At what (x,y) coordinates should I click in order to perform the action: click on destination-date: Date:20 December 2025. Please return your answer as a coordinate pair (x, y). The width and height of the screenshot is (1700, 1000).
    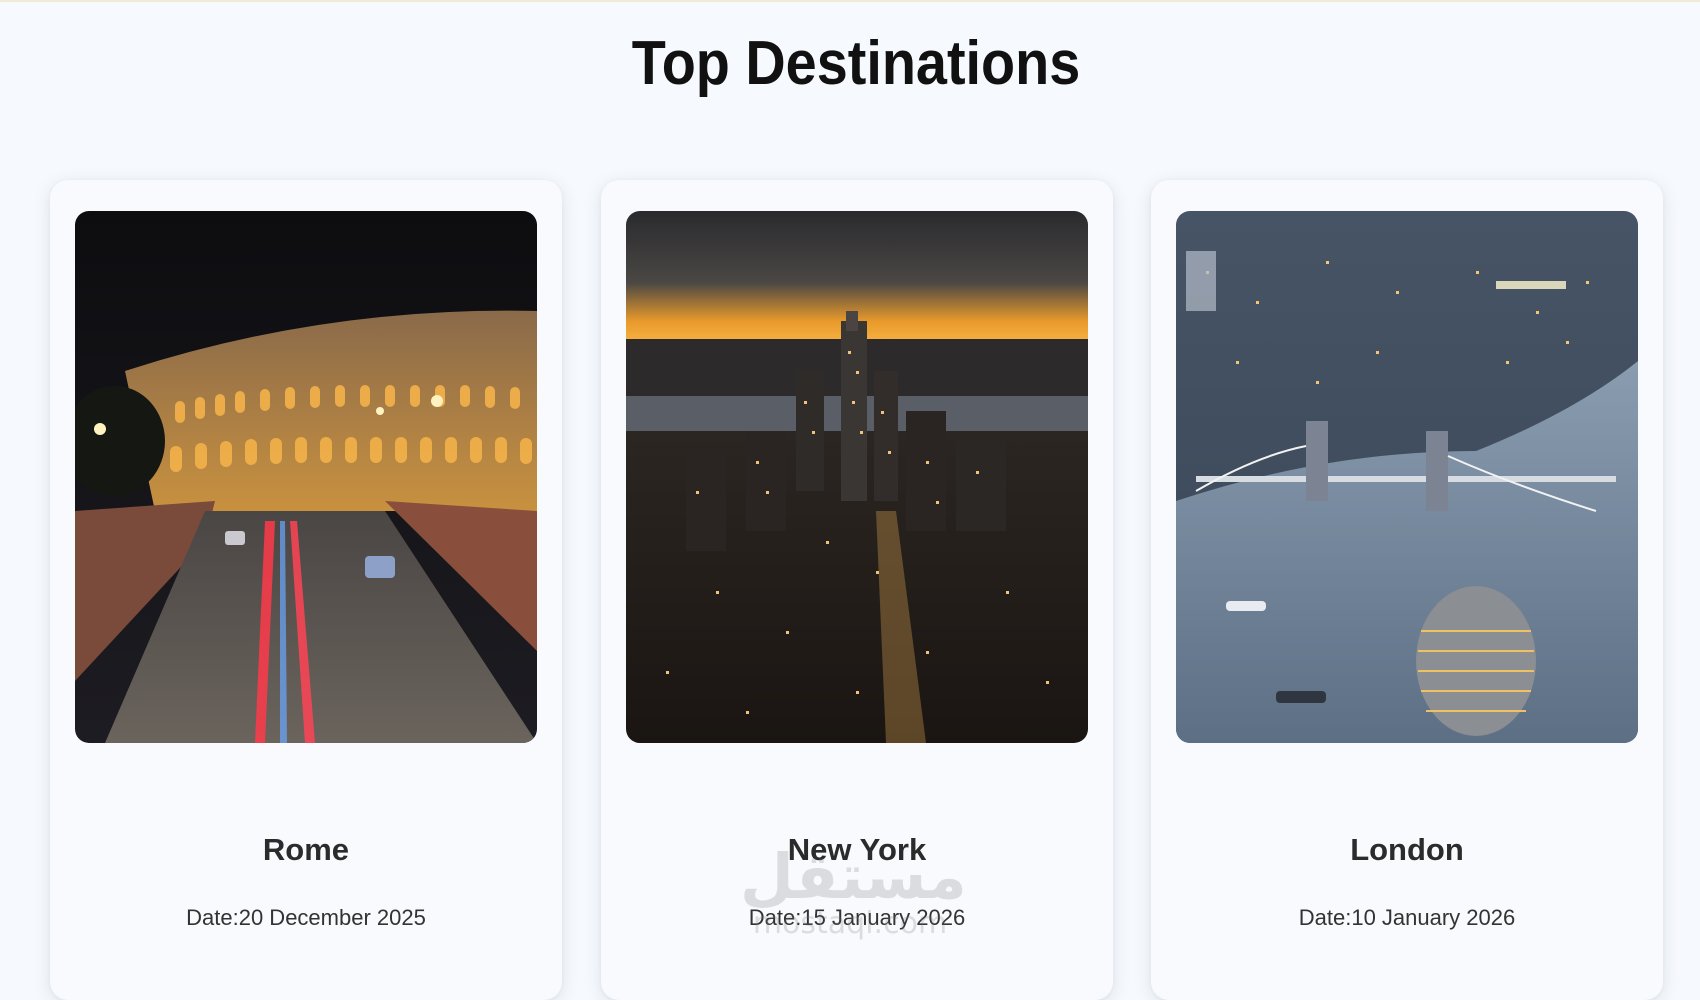
    Looking at the image, I should click on (306, 917).